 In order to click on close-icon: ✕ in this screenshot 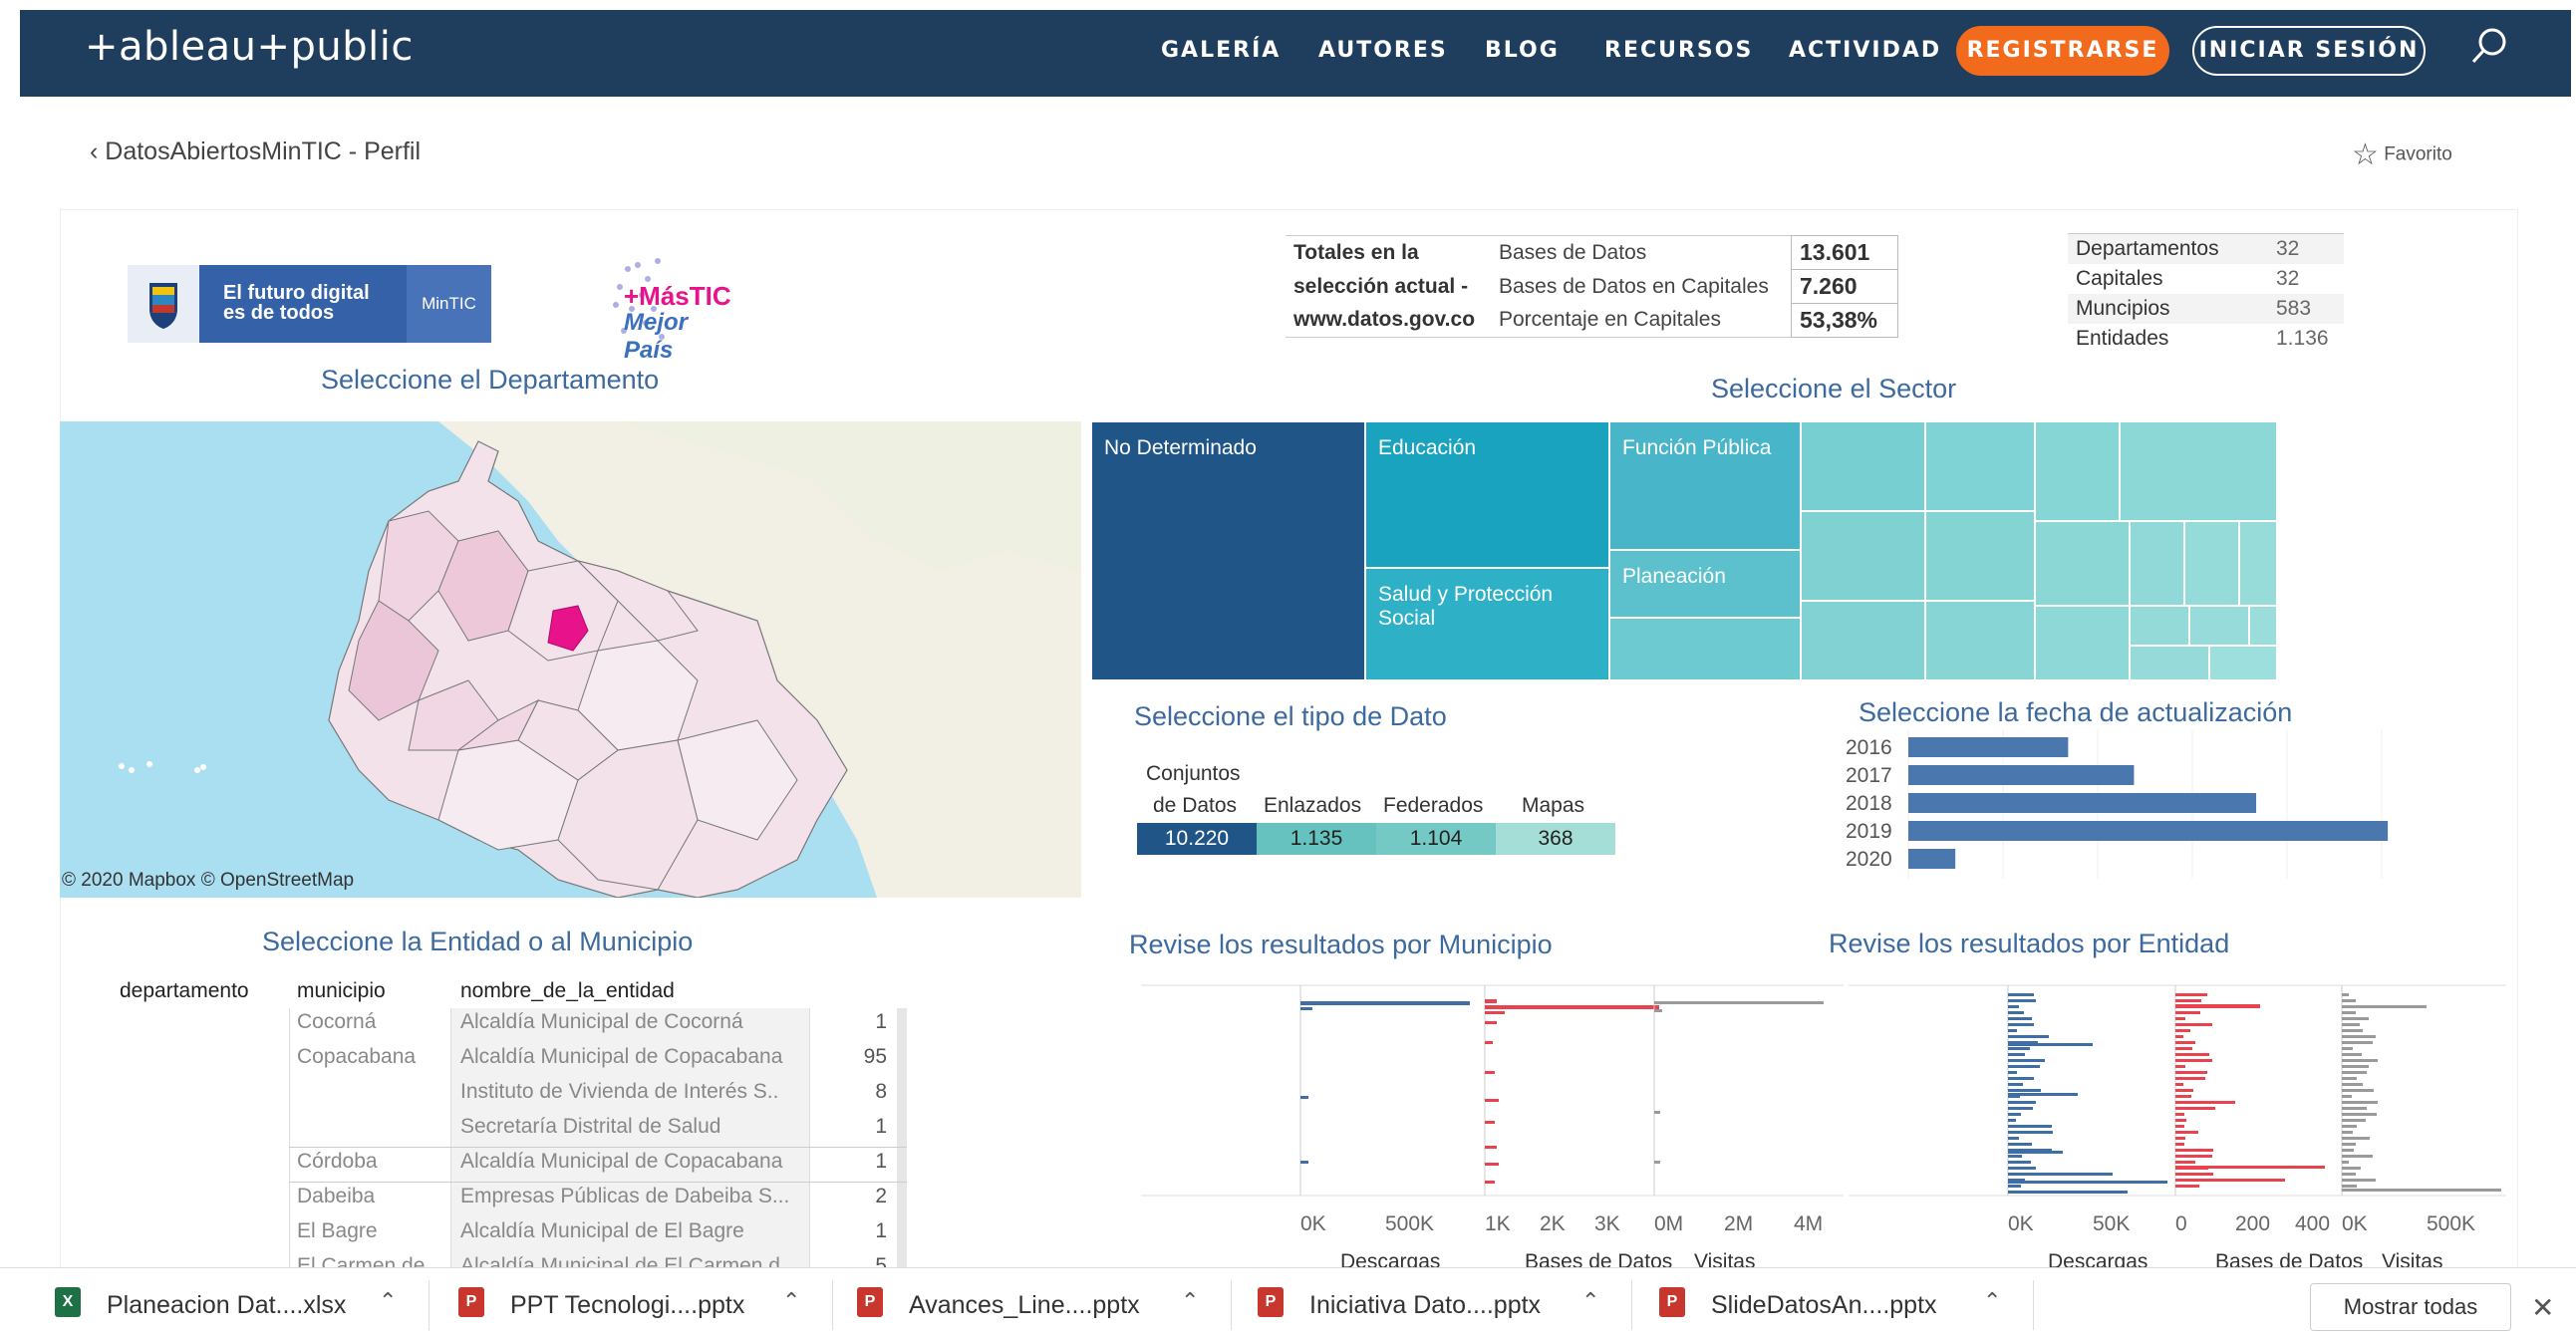, I will do `click(2542, 1307)`.